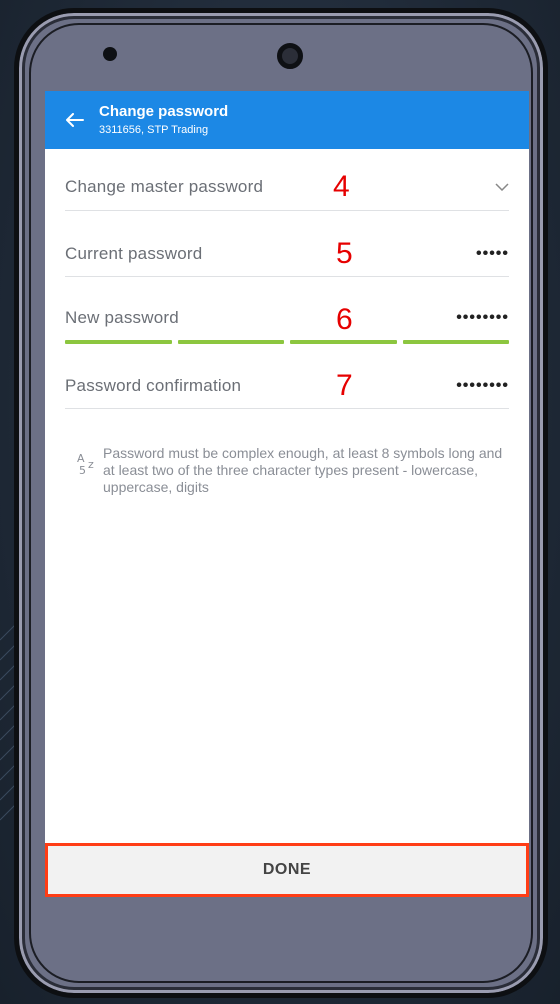 This screenshot has width=560, height=1004. What do you see at coordinates (164, 186) in the screenshot?
I see `master-password-label: Change master password` at bounding box center [164, 186].